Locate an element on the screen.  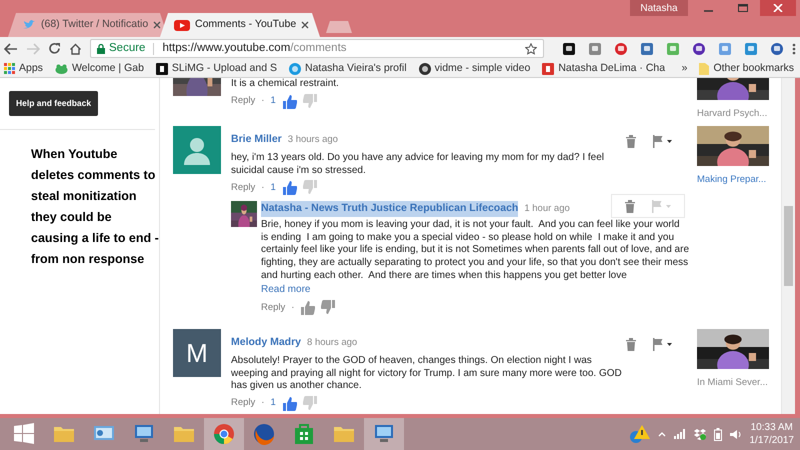
comment-time: 3 hours ago is located at coordinates (313, 139).